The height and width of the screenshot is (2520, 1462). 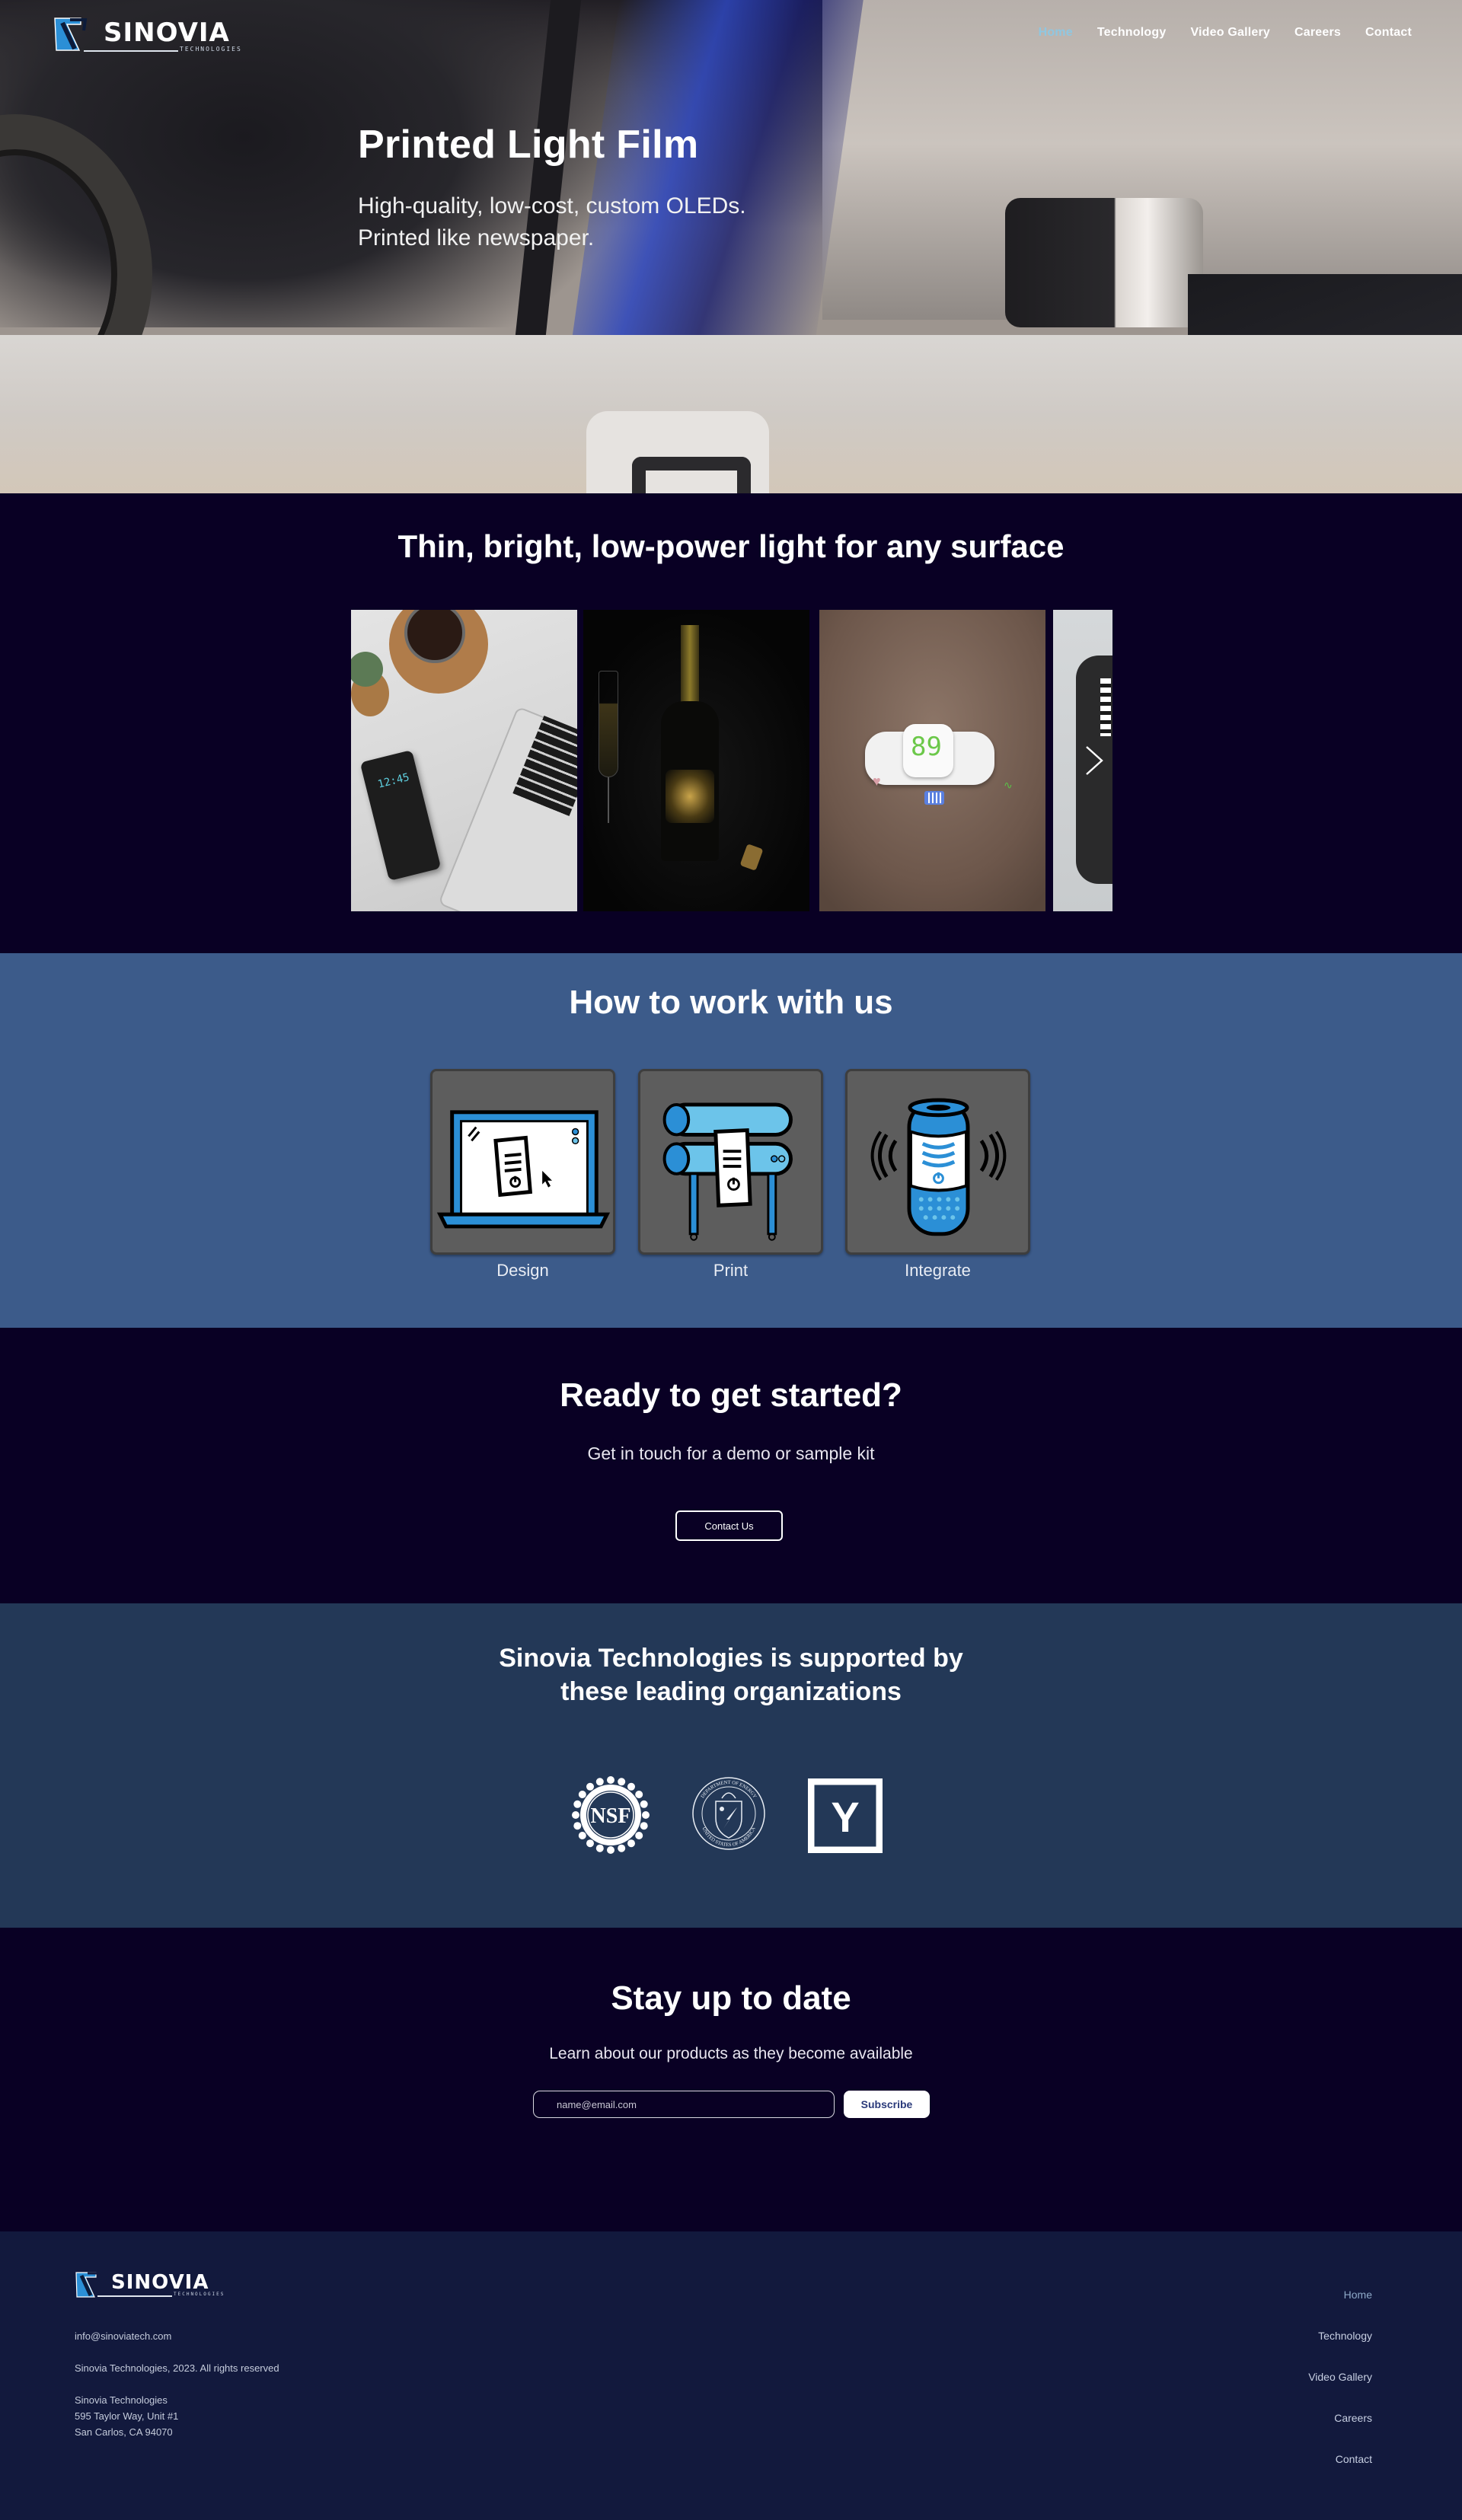 I want to click on cork-image, so click(x=751, y=857).